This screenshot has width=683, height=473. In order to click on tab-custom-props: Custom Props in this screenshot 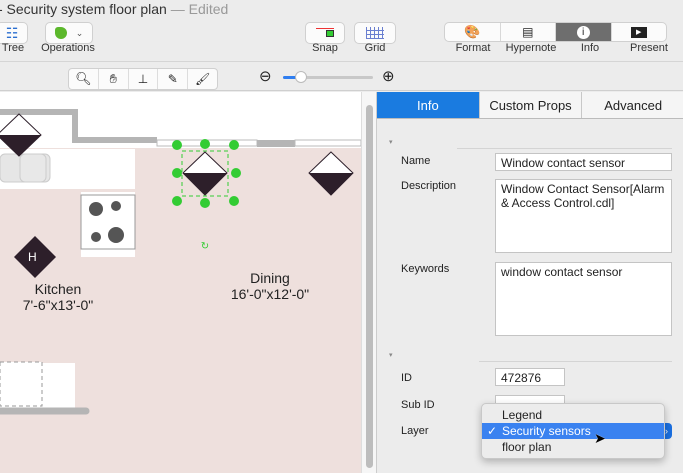, I will do `click(531, 105)`.